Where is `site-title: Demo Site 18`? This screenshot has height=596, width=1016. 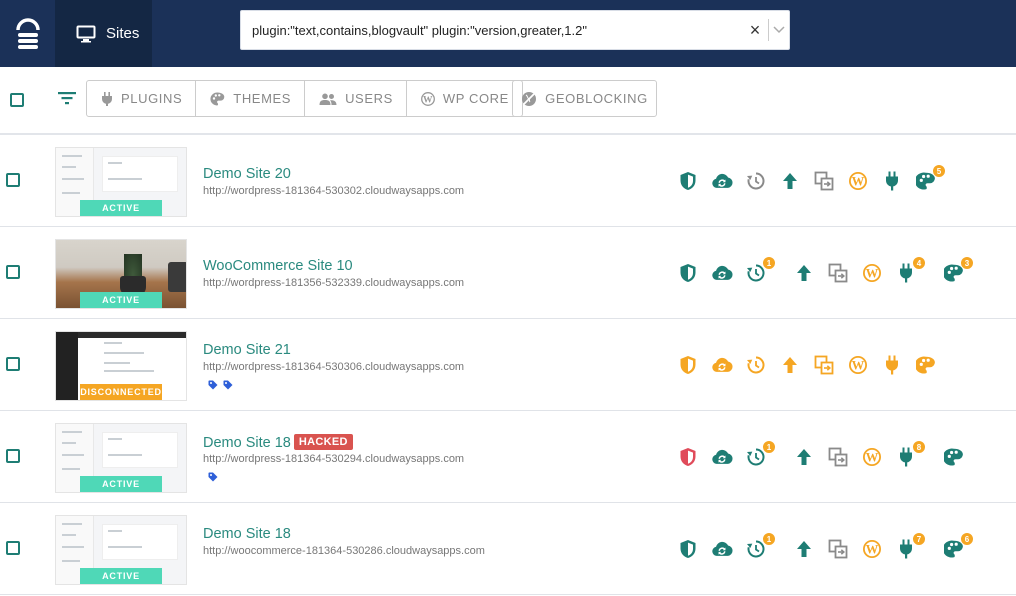
site-title: Demo Site 18 is located at coordinates (247, 534).